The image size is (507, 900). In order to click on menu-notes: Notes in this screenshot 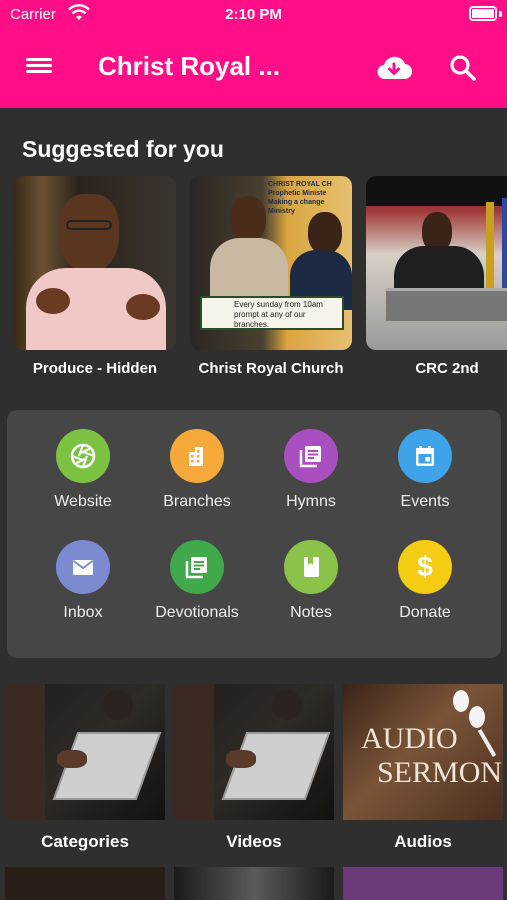, I will do `click(311, 581)`.